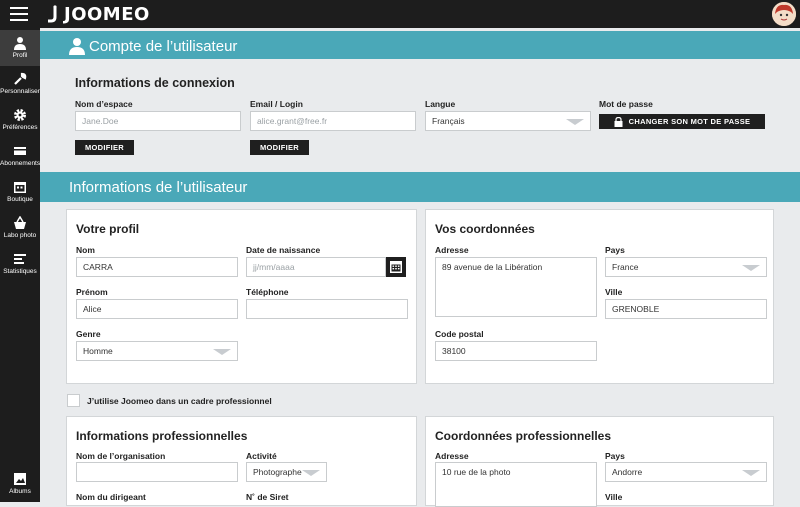  I want to click on org-label: Nom de l’organisation, so click(121, 456).